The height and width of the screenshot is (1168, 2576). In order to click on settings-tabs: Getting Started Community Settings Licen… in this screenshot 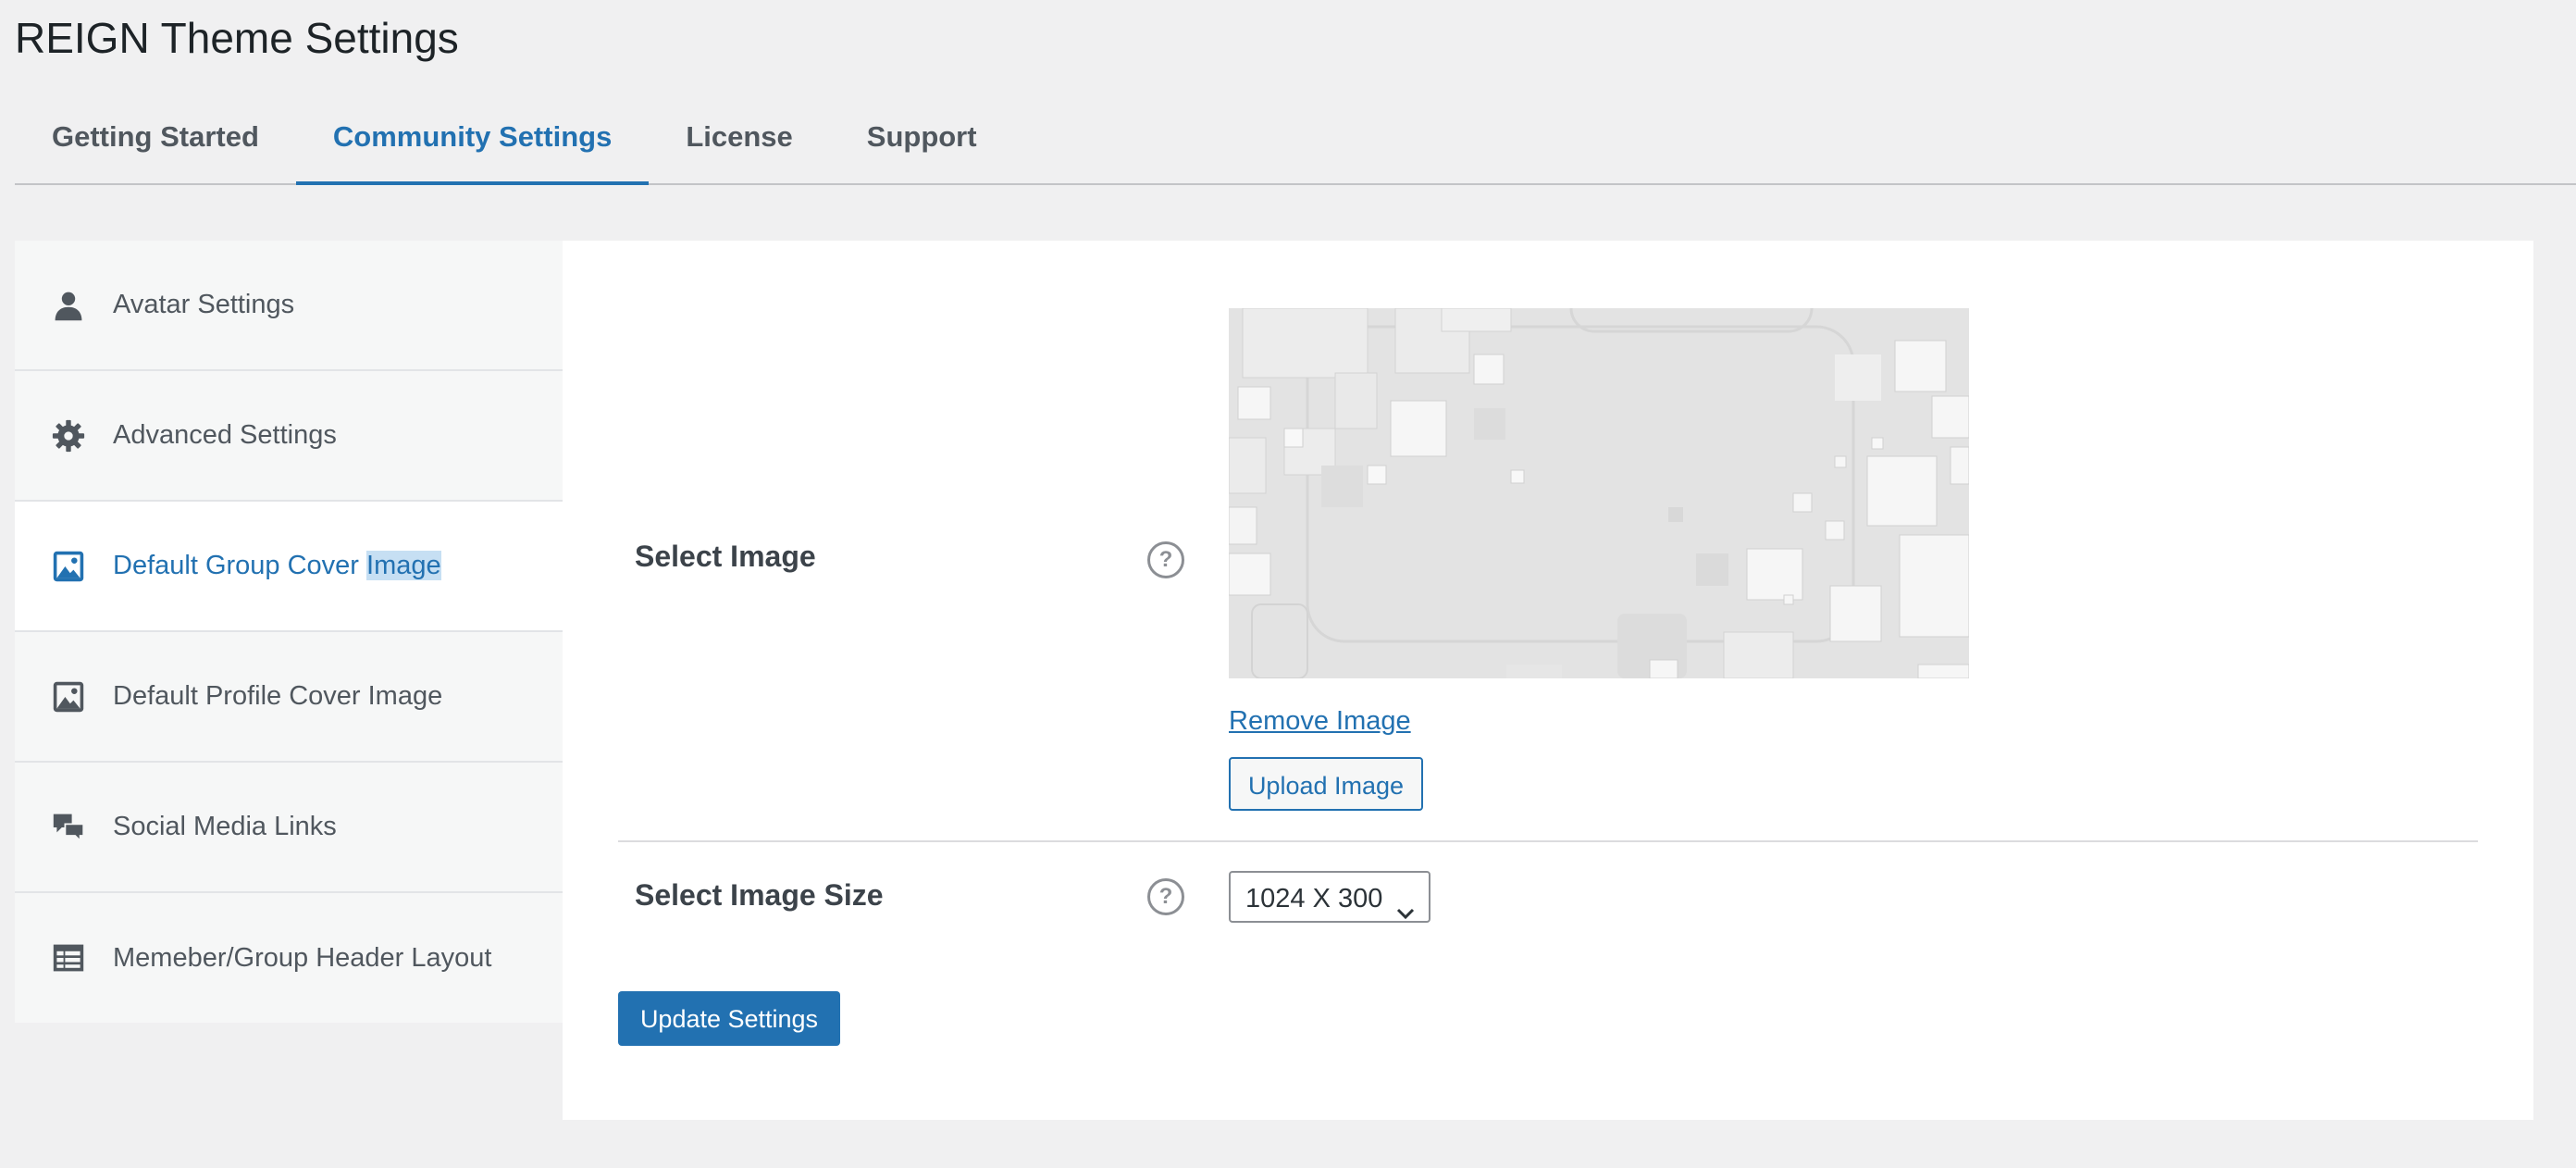, I will do `click(1295, 144)`.